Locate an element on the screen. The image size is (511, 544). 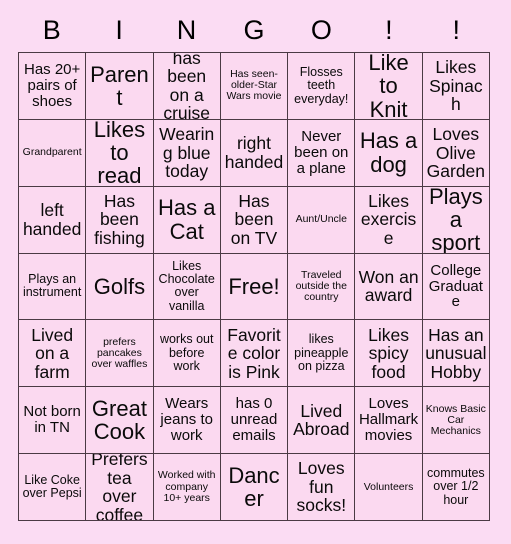
bingo-cell-label: Great Cook is located at coordinates (119, 420).